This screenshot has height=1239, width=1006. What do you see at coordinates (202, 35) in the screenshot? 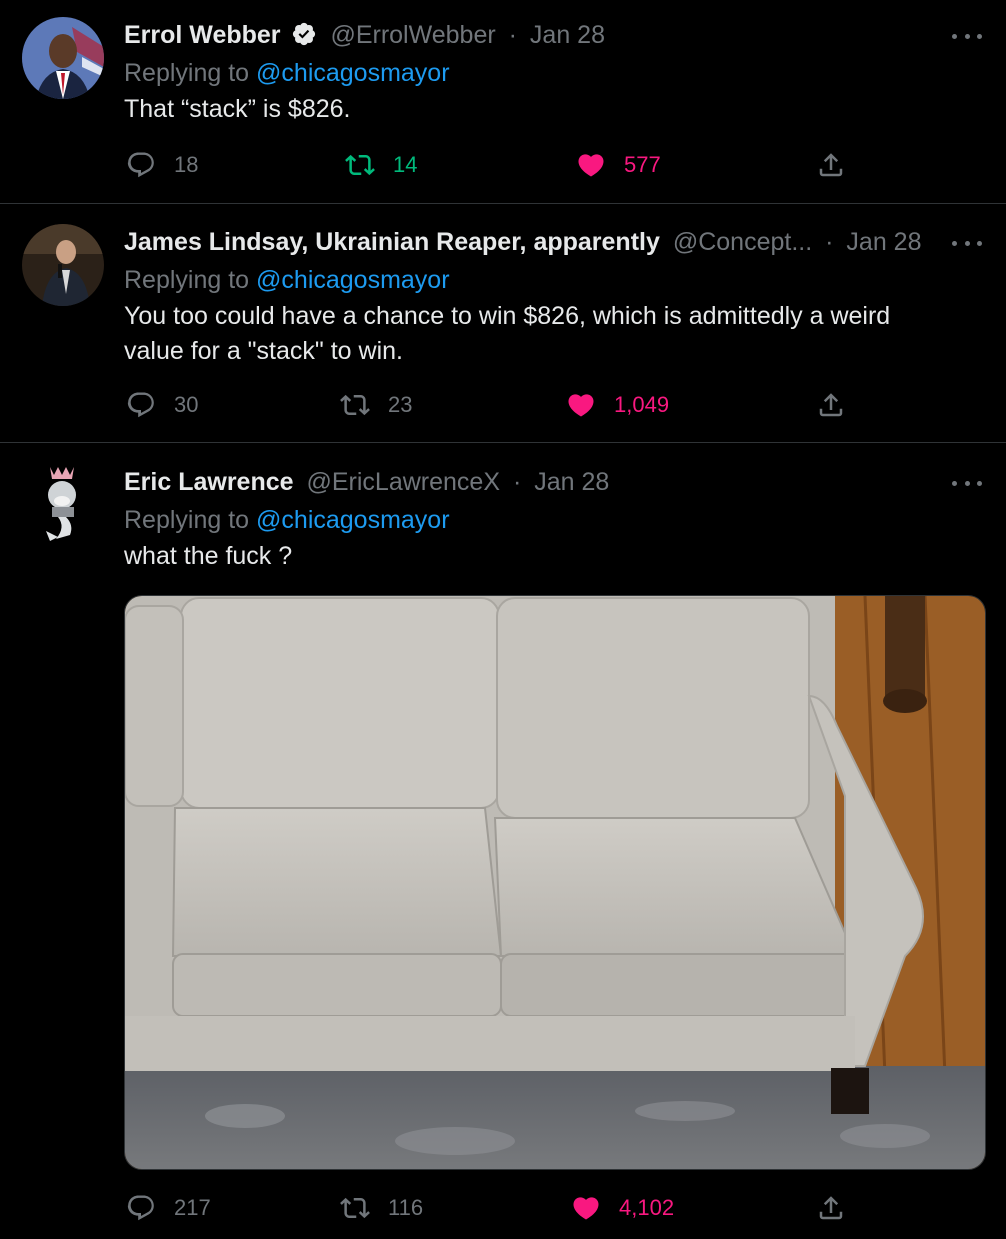
I see `display-name: Errol Webber` at bounding box center [202, 35].